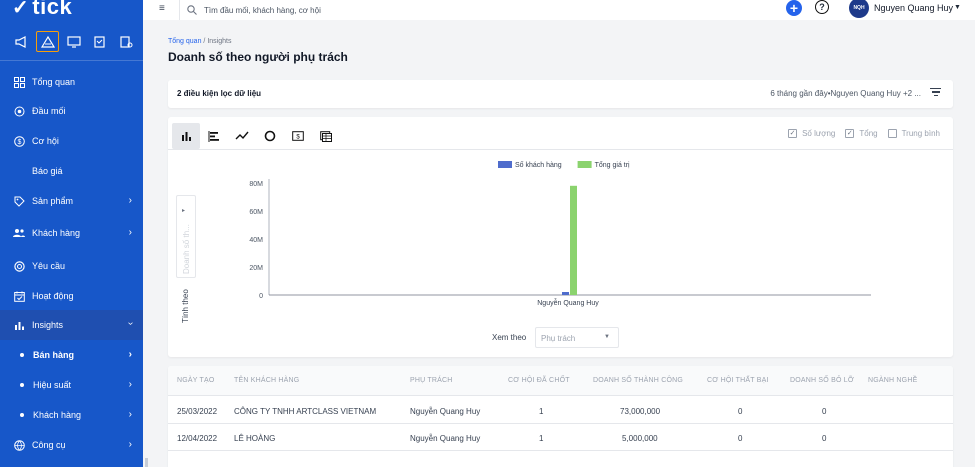 The image size is (975, 467). What do you see at coordinates (57, 415) in the screenshot?
I see `sidebar-item-label: Khách hàng` at bounding box center [57, 415].